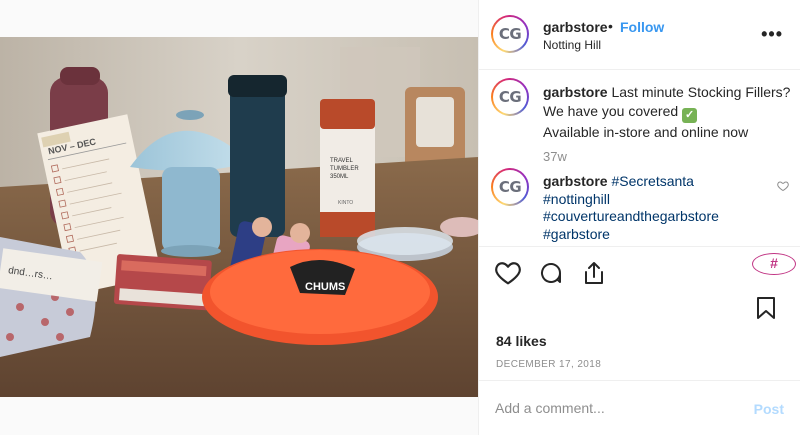 The width and height of the screenshot is (800, 435). I want to click on check-mark-icon: ✓, so click(690, 115).